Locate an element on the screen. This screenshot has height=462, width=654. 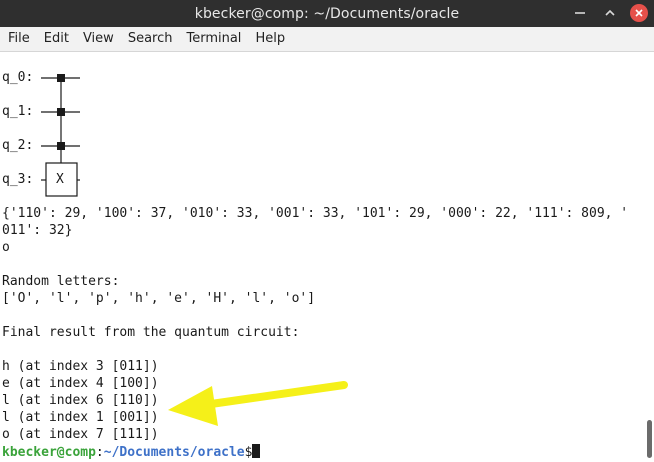
menu-search: Search is located at coordinates (150, 39).